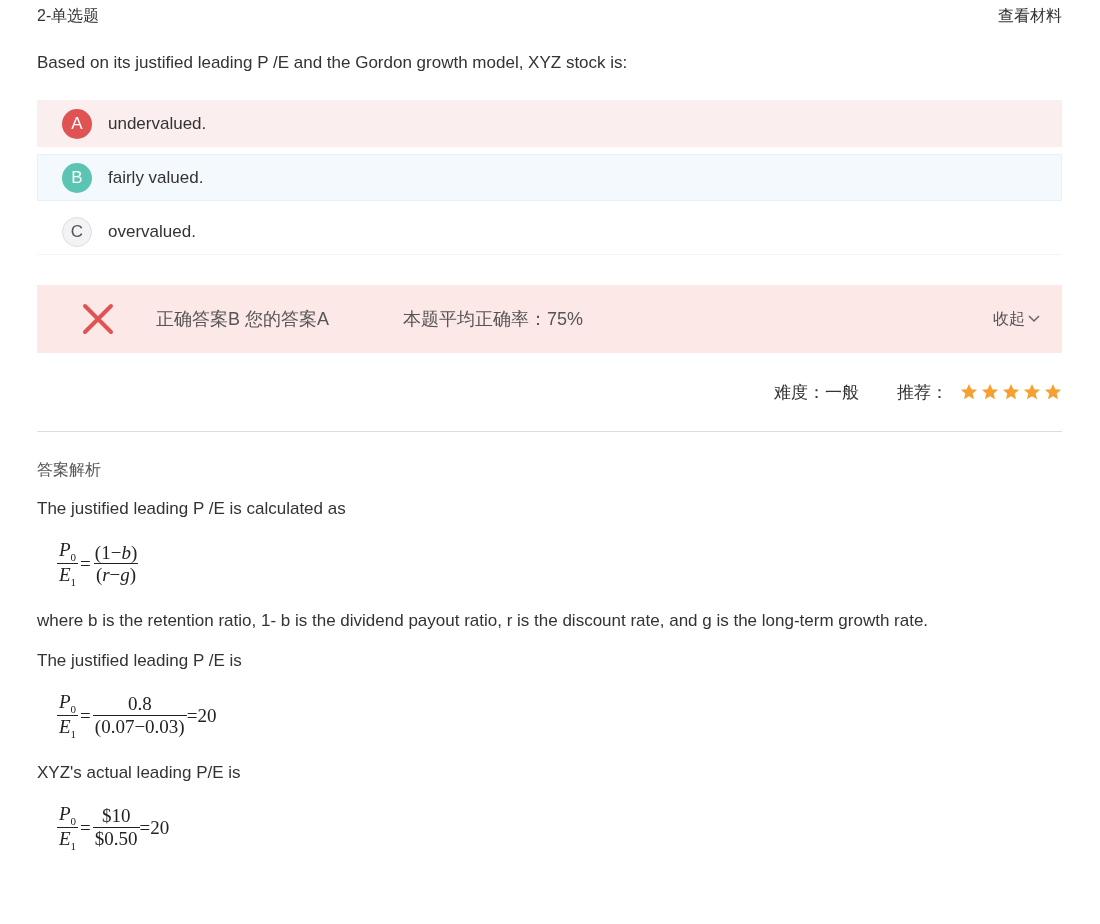 The image size is (1100, 924). Describe the element at coordinates (139, 727) in the screenshot. I see `formula-denominator: (0.07−0.03)` at that location.